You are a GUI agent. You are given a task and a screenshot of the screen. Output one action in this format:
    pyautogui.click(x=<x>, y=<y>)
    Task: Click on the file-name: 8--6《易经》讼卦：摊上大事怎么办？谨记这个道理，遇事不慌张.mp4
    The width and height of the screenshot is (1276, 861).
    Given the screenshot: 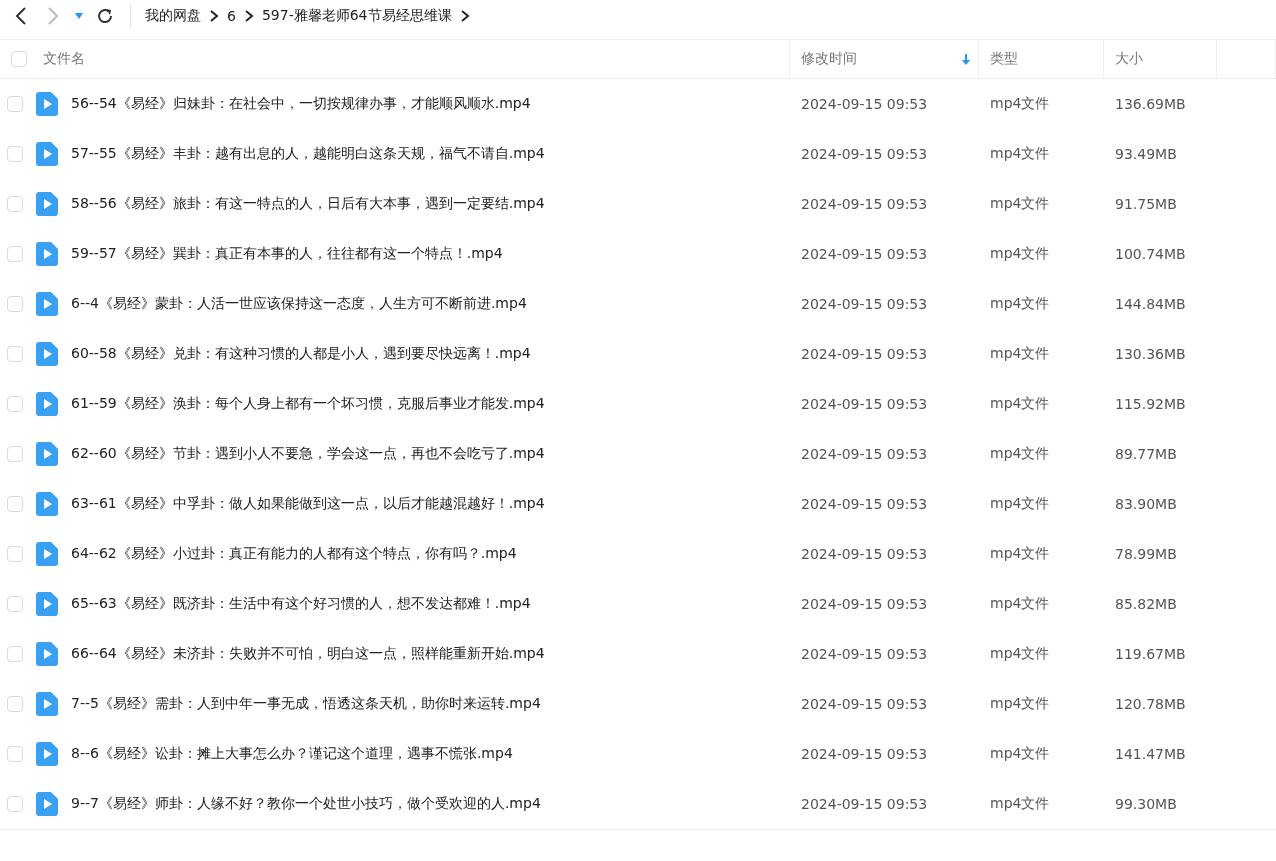 What is the action you would take?
    pyautogui.click(x=292, y=754)
    